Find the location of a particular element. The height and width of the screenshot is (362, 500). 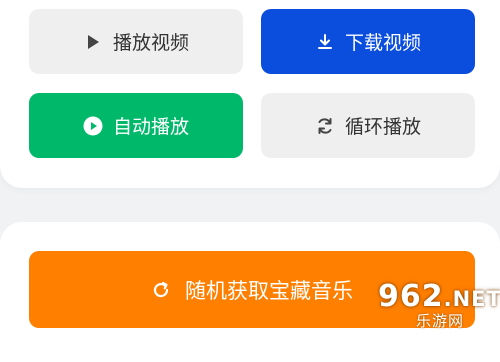

loop-play-label: 循环播放 is located at coordinates (383, 125).